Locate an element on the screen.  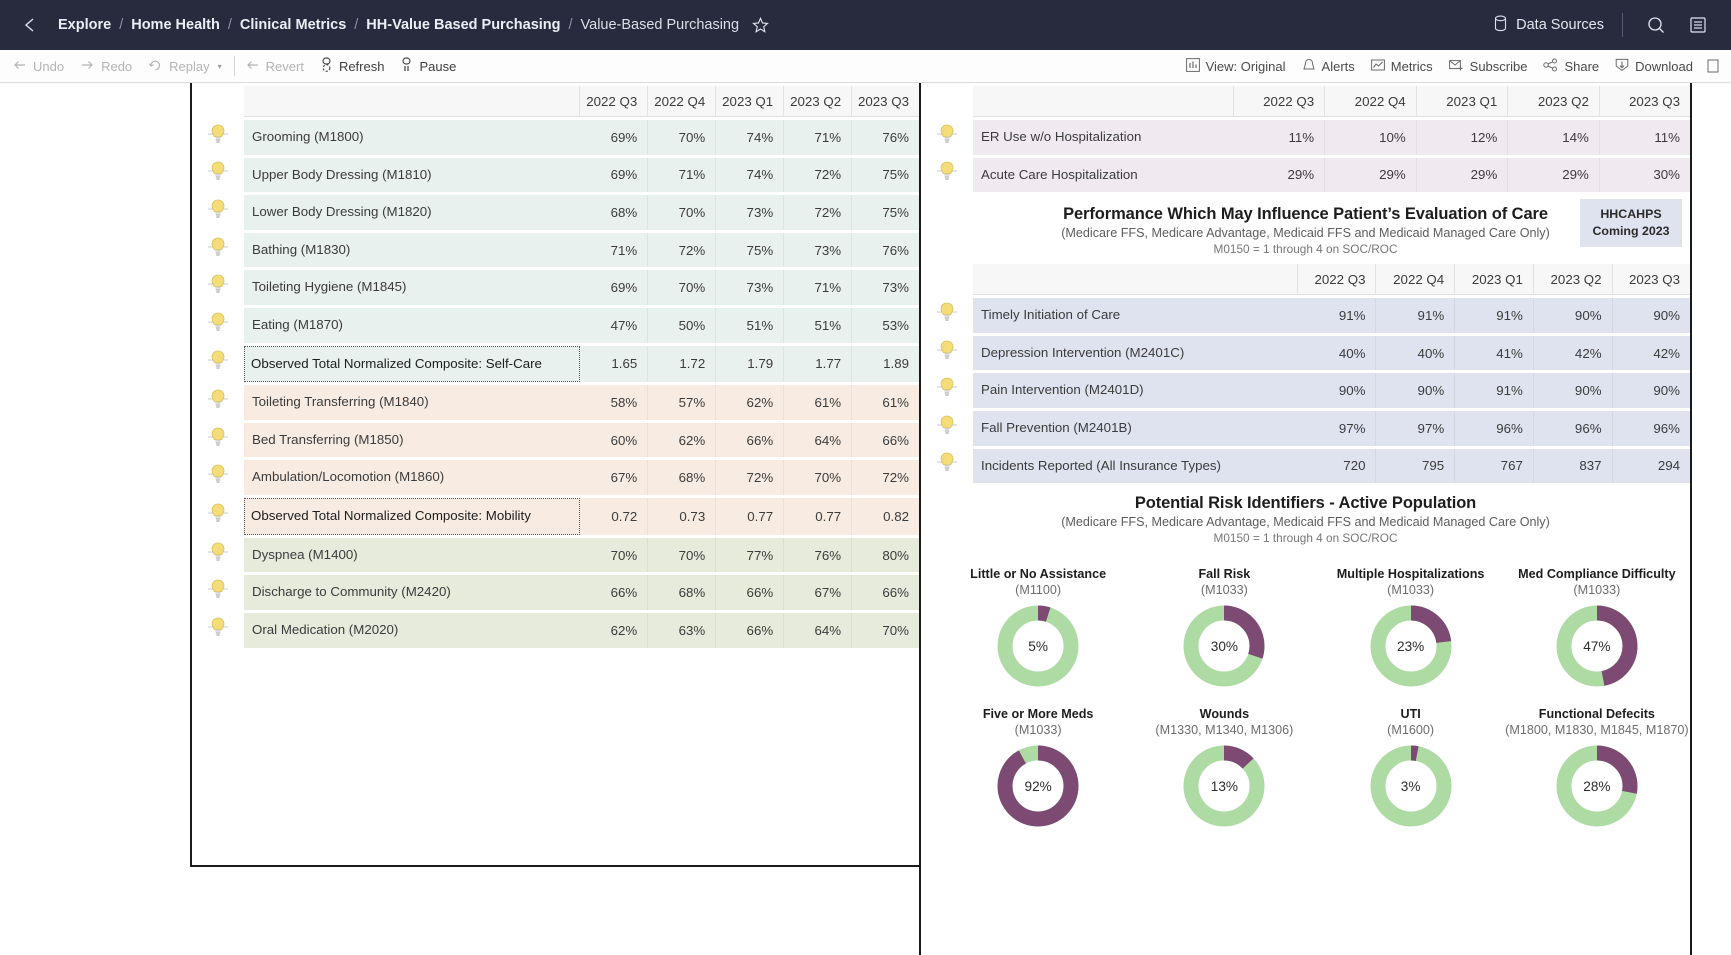
metric-value: 96% is located at coordinates (1573, 428).